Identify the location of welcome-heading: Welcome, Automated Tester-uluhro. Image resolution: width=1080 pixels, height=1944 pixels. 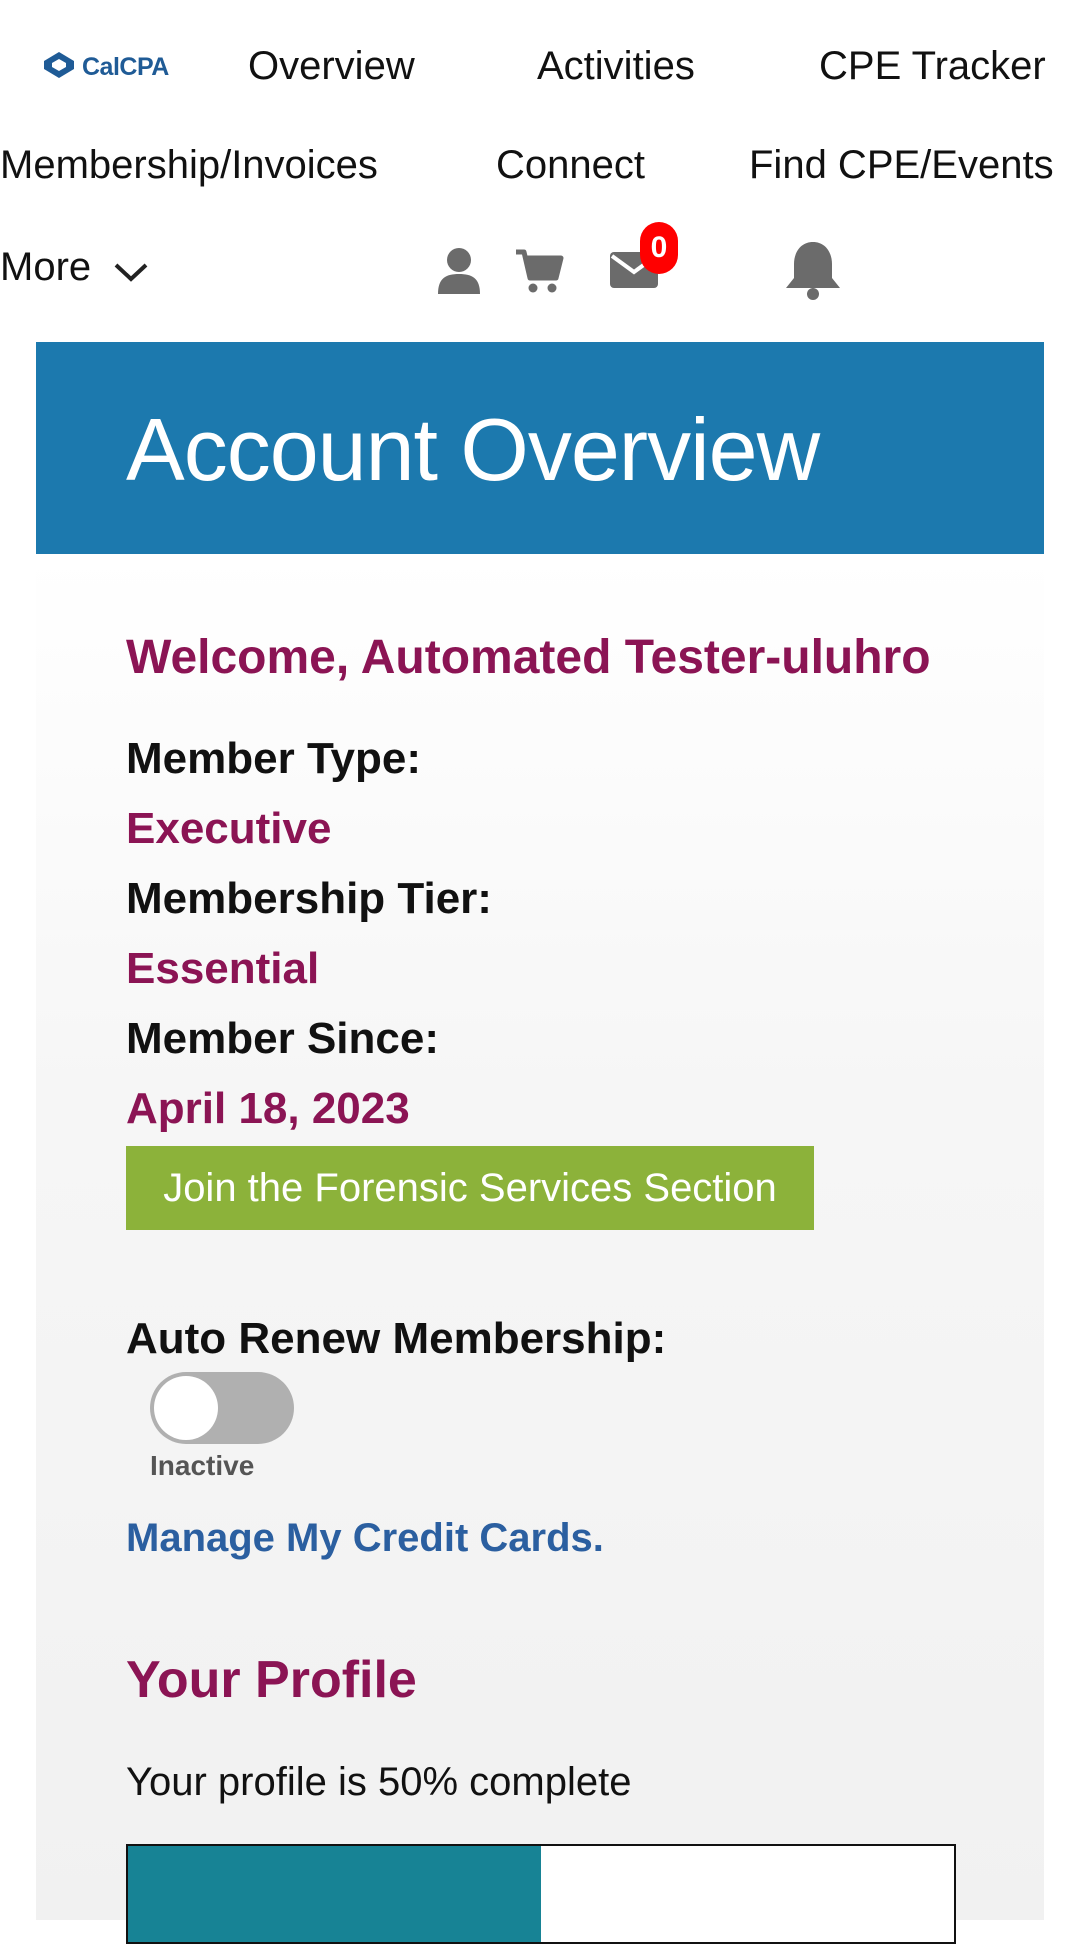
(528, 657).